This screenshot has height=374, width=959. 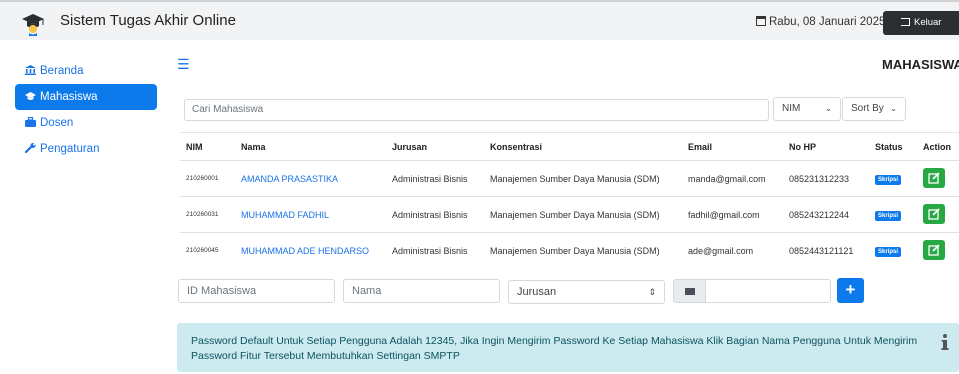 I want to click on filter-select: NIM ⌄, so click(x=807, y=109).